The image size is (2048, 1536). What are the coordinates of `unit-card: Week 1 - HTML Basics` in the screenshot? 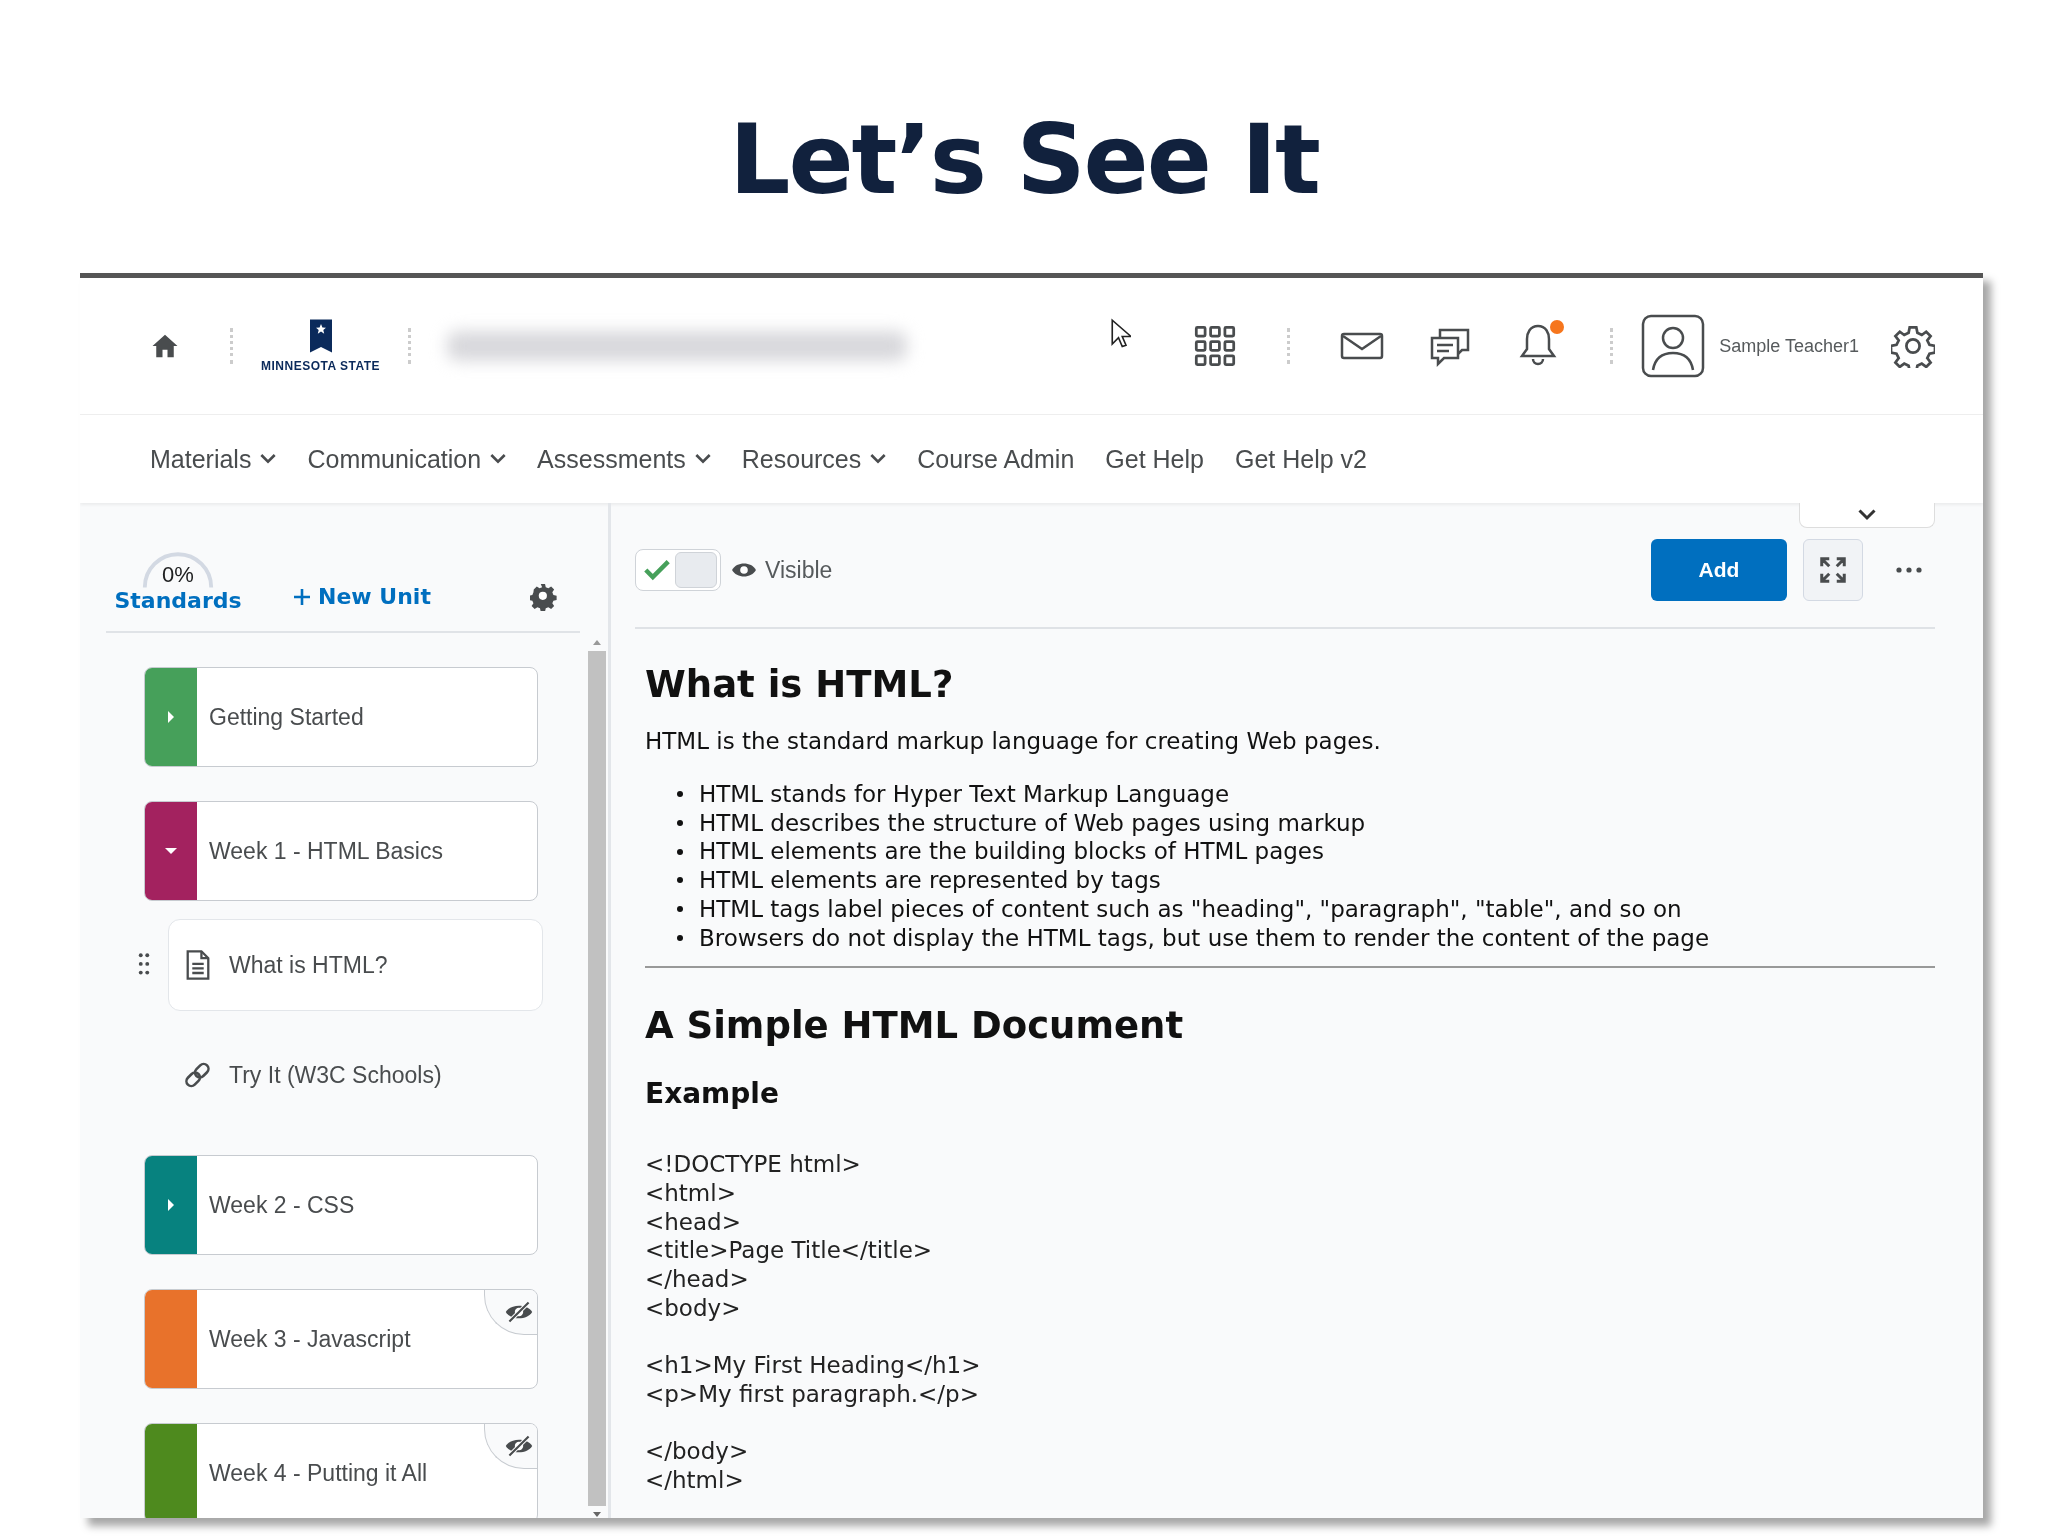 It's located at (341, 851).